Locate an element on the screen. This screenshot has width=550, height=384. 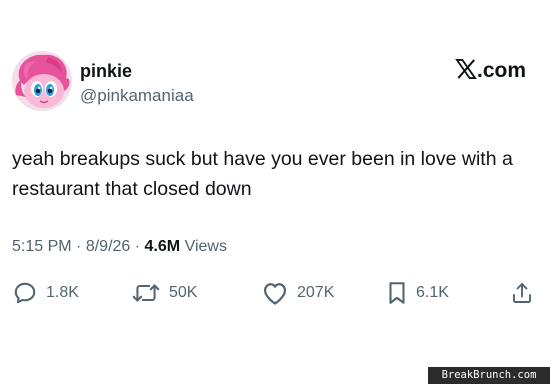
like-button: 207K is located at coordinates (297, 293).